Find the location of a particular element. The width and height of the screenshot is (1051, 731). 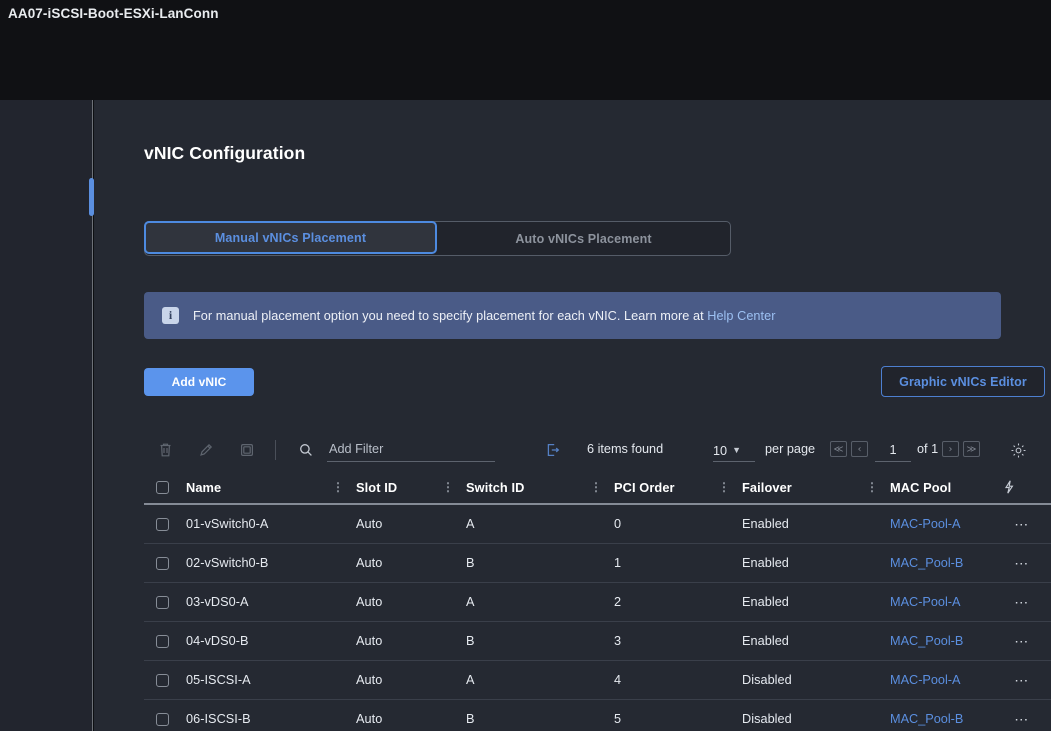

trash-icon is located at coordinates (165, 450).